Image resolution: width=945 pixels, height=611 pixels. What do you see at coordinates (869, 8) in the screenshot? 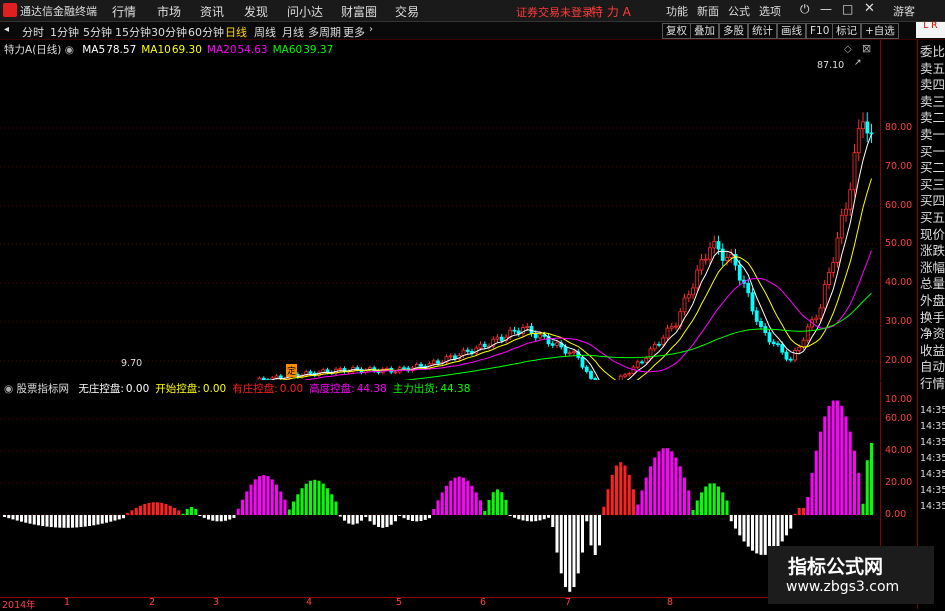
I see `close-icon: ✕` at bounding box center [869, 8].